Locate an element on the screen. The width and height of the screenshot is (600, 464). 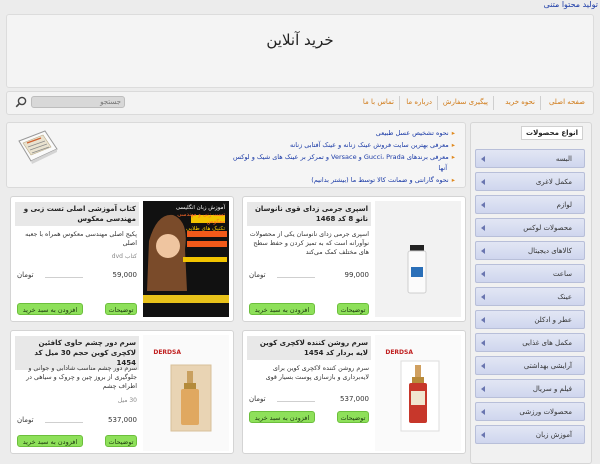
newspaper-icon is located at coordinates (38, 147).